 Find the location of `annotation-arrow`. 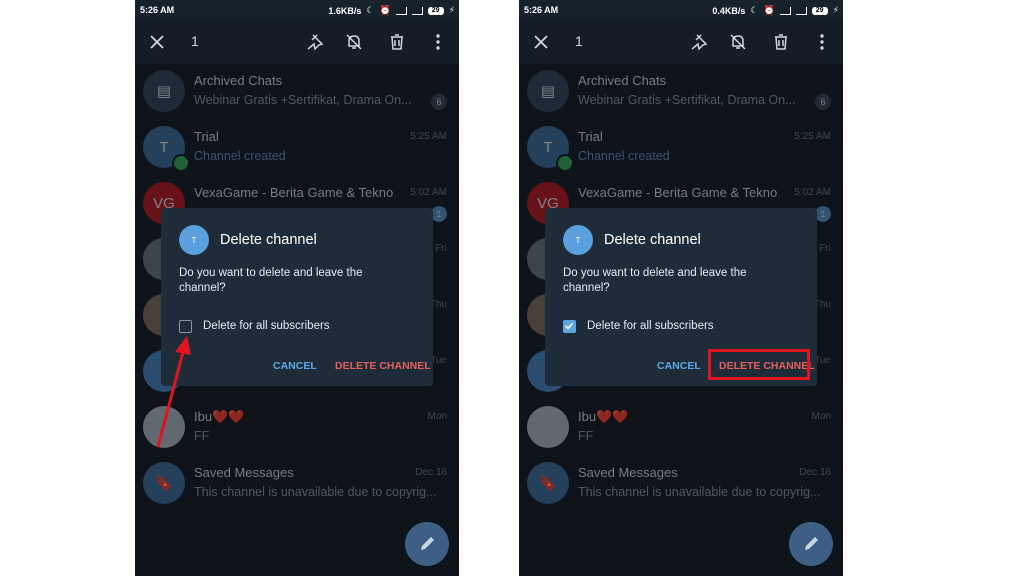

annotation-arrow is located at coordinates (173, 392).